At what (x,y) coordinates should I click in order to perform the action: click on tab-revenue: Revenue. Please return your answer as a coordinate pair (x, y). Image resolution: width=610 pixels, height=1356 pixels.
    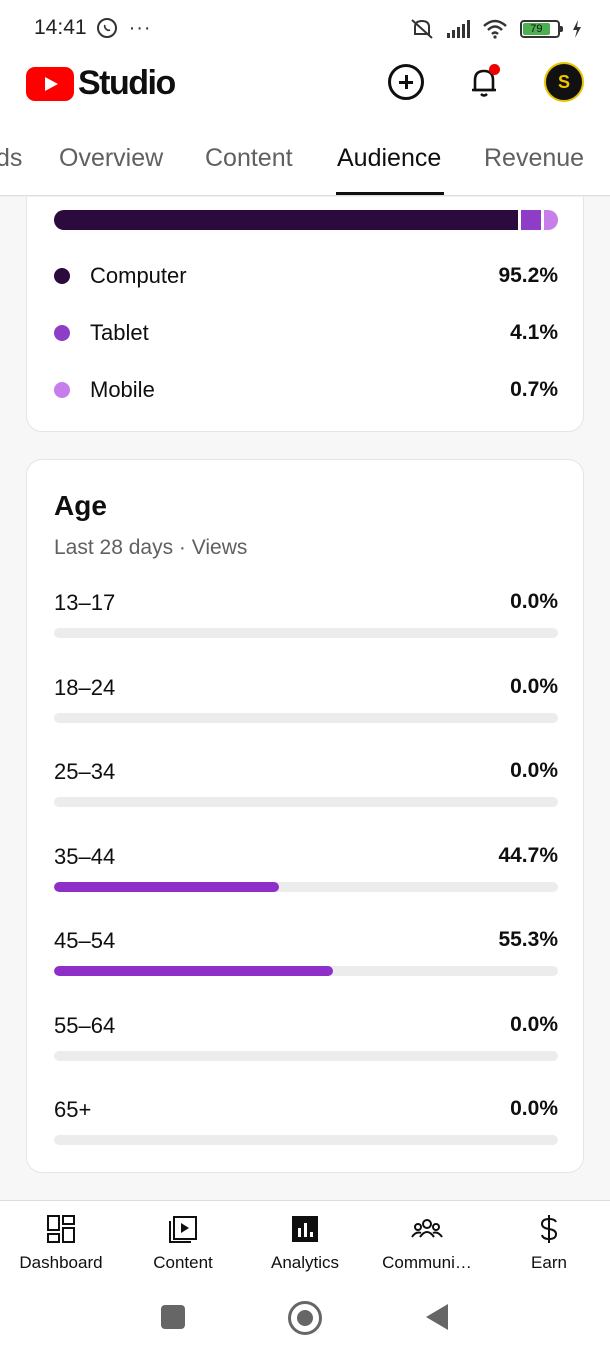
    Looking at the image, I should click on (534, 158).